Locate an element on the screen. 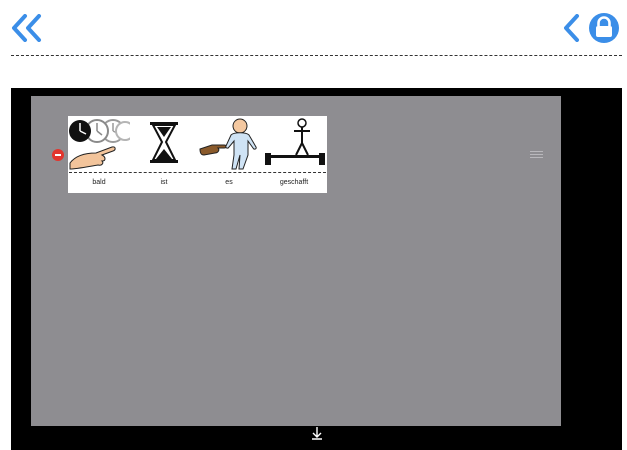  word-label: ist is located at coordinates (164, 182).